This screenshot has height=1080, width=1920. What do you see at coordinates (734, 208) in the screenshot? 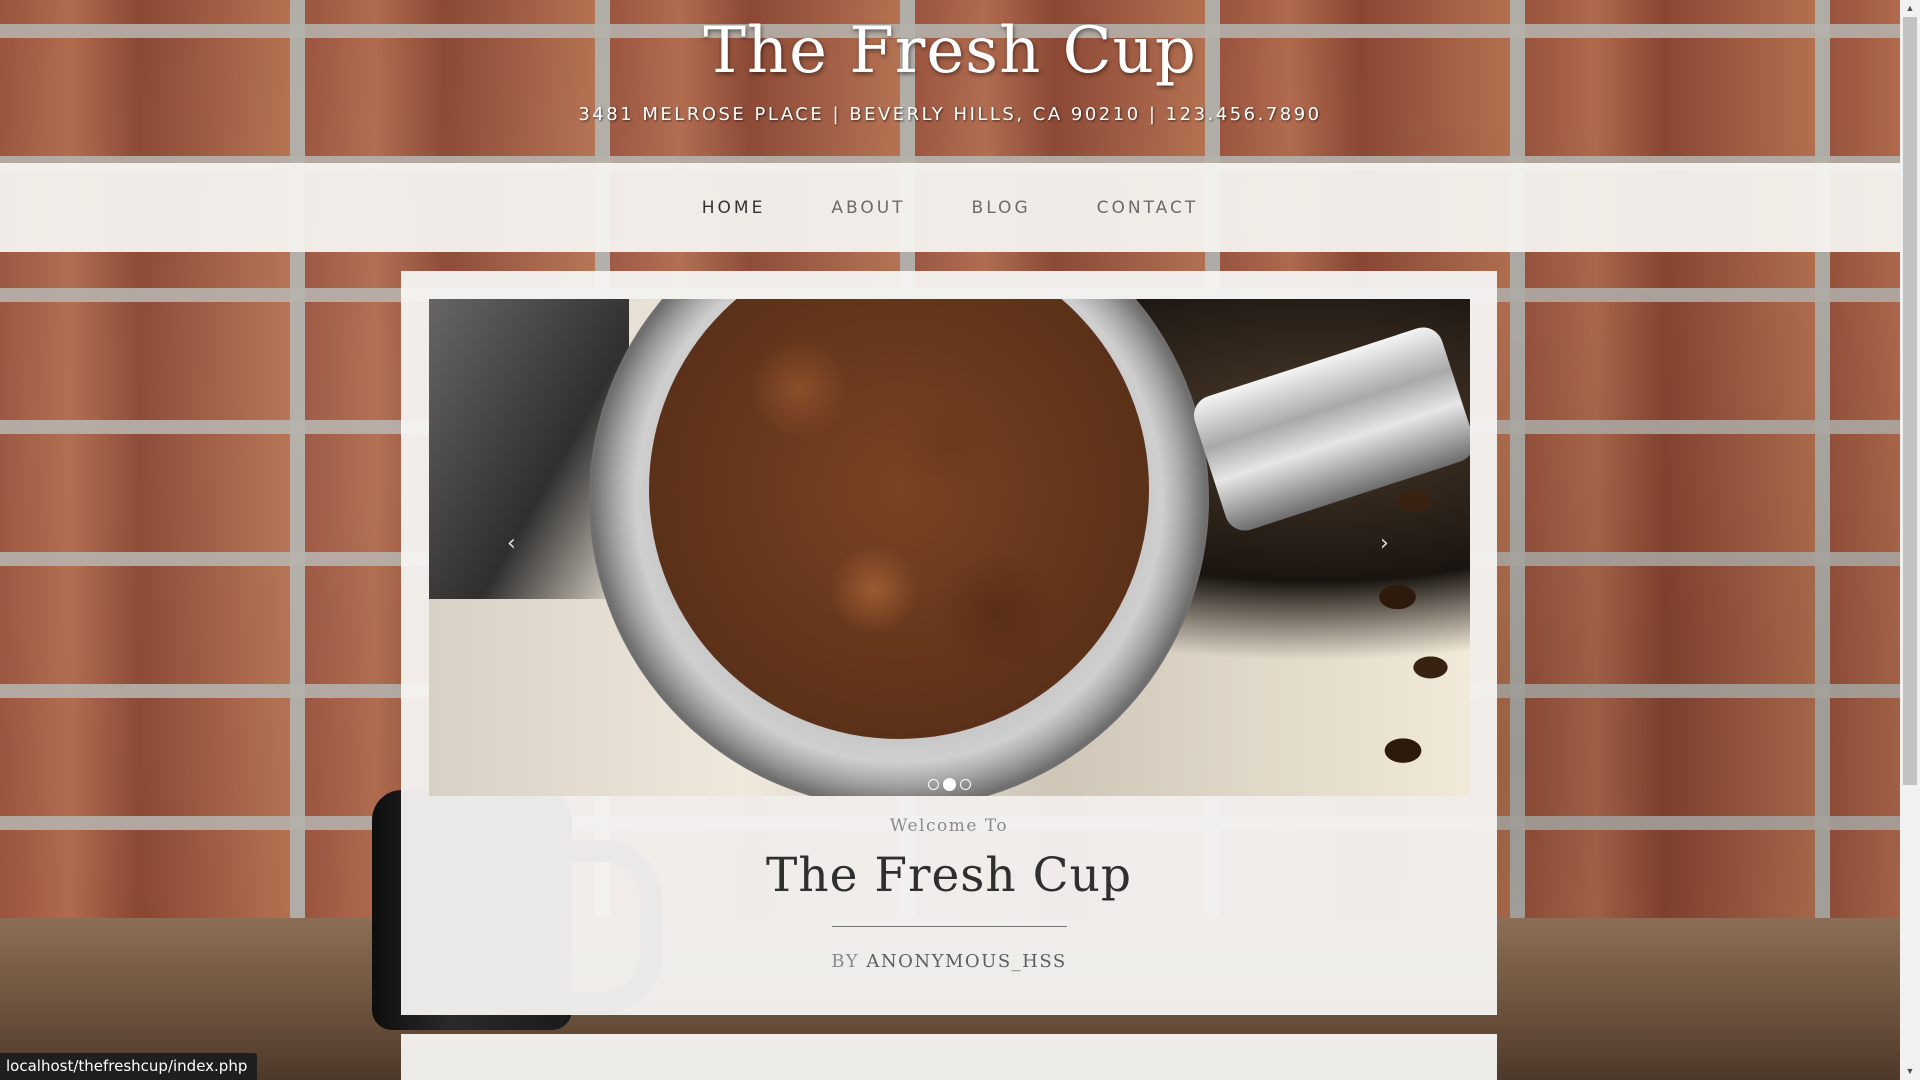
I see `nav-item-home: HOME` at bounding box center [734, 208].